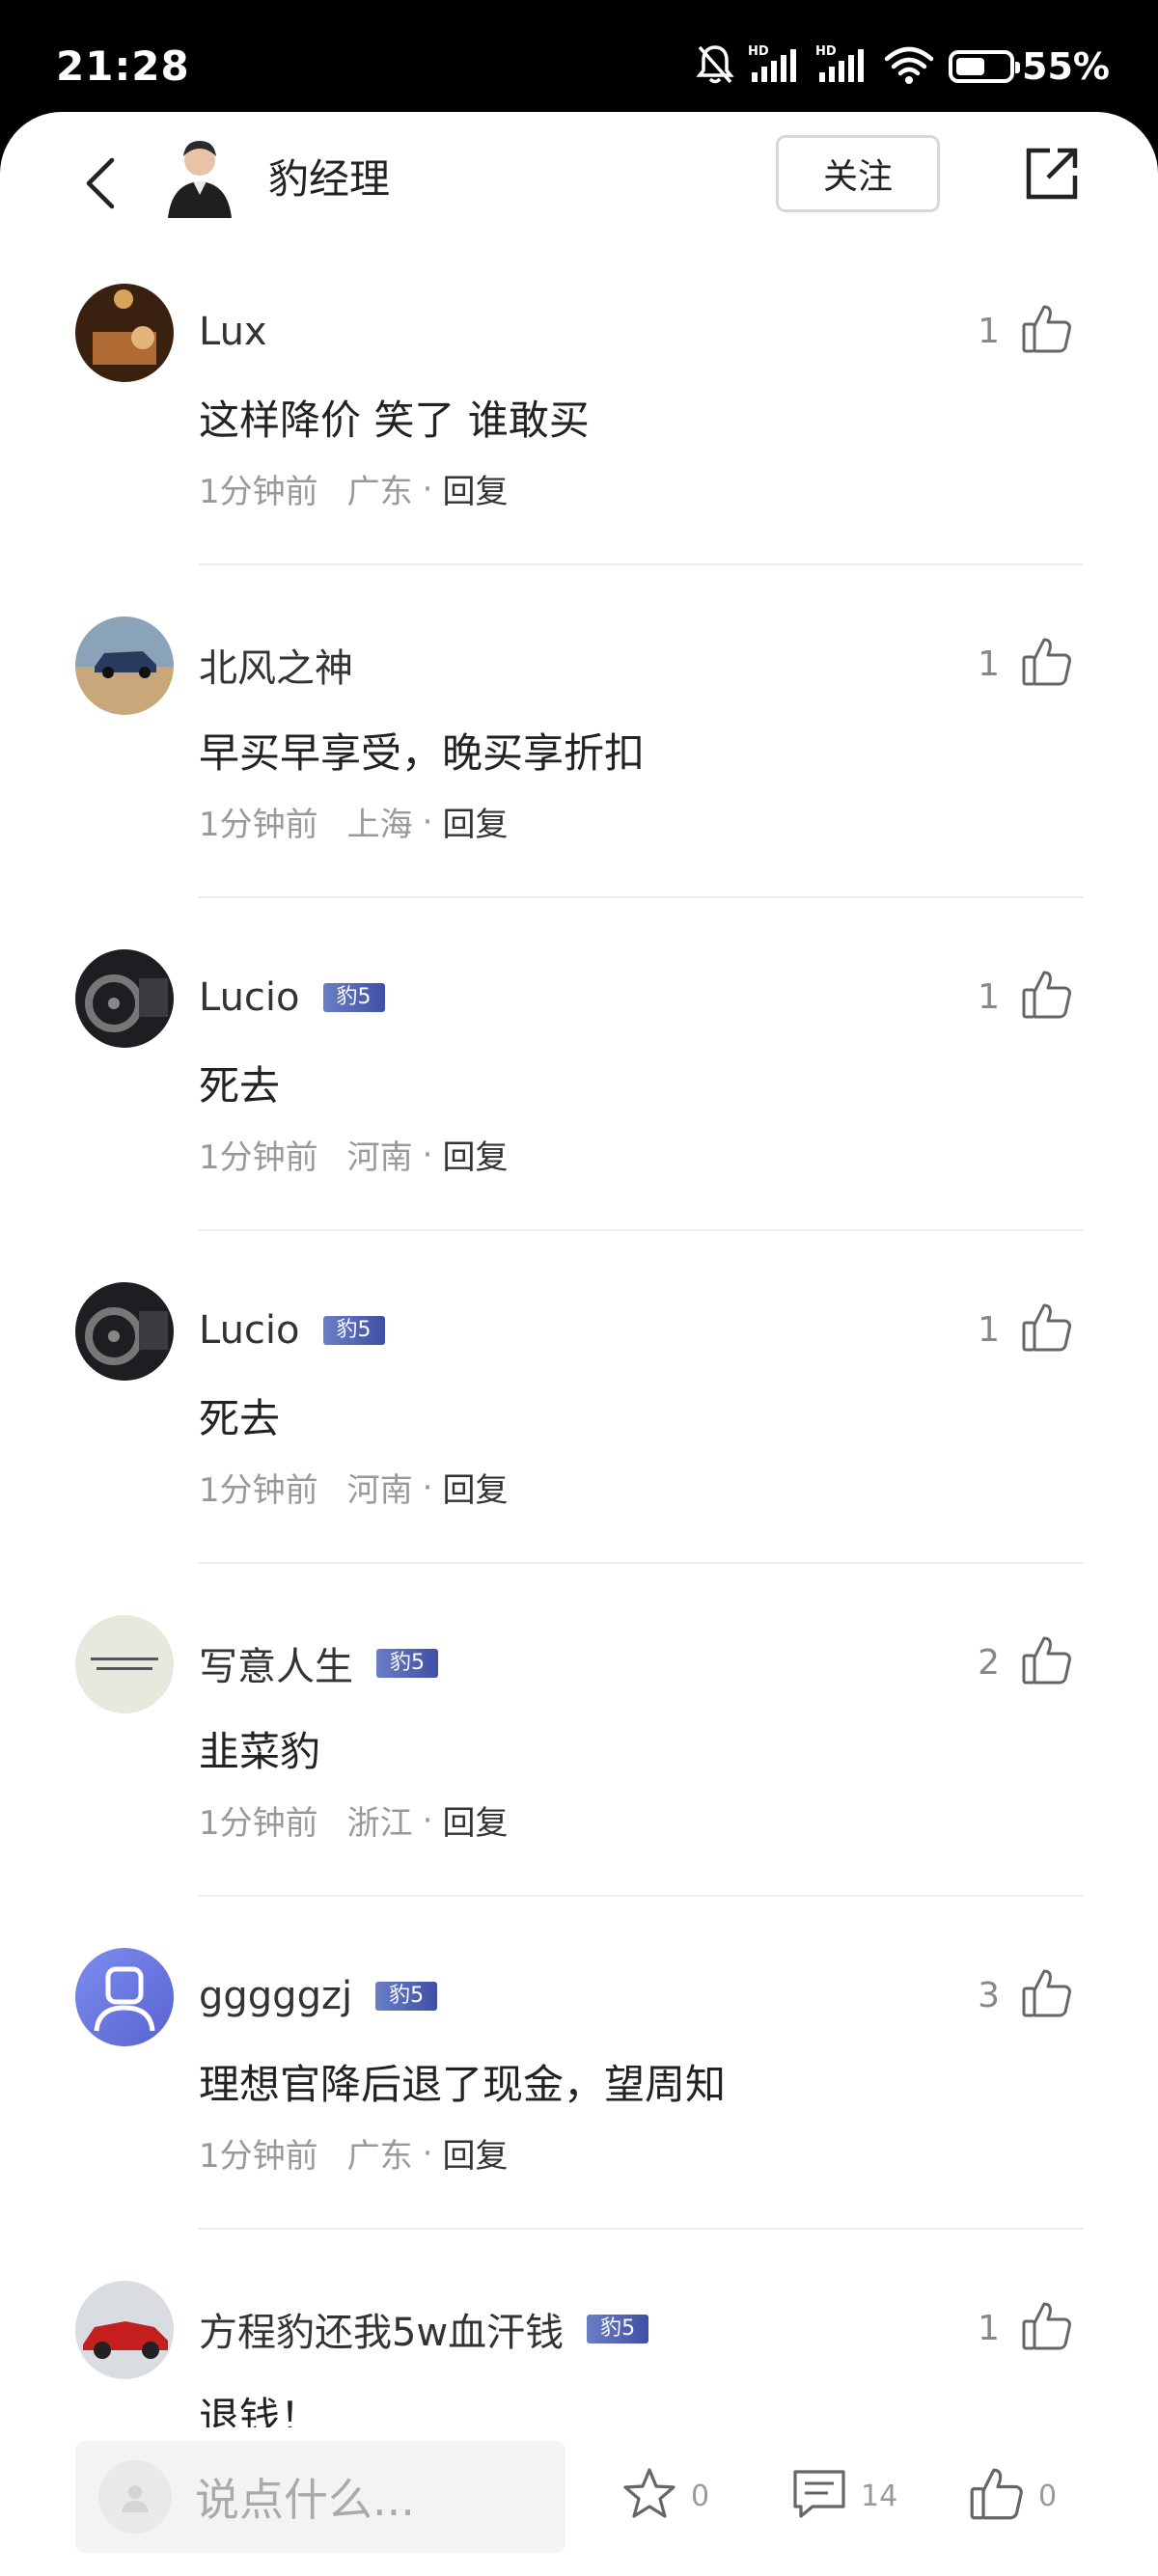  I want to click on comment-item: Lux 1 这样降价 笑了 谁敢买 1分钟前 广东 · 回复, so click(579, 451).